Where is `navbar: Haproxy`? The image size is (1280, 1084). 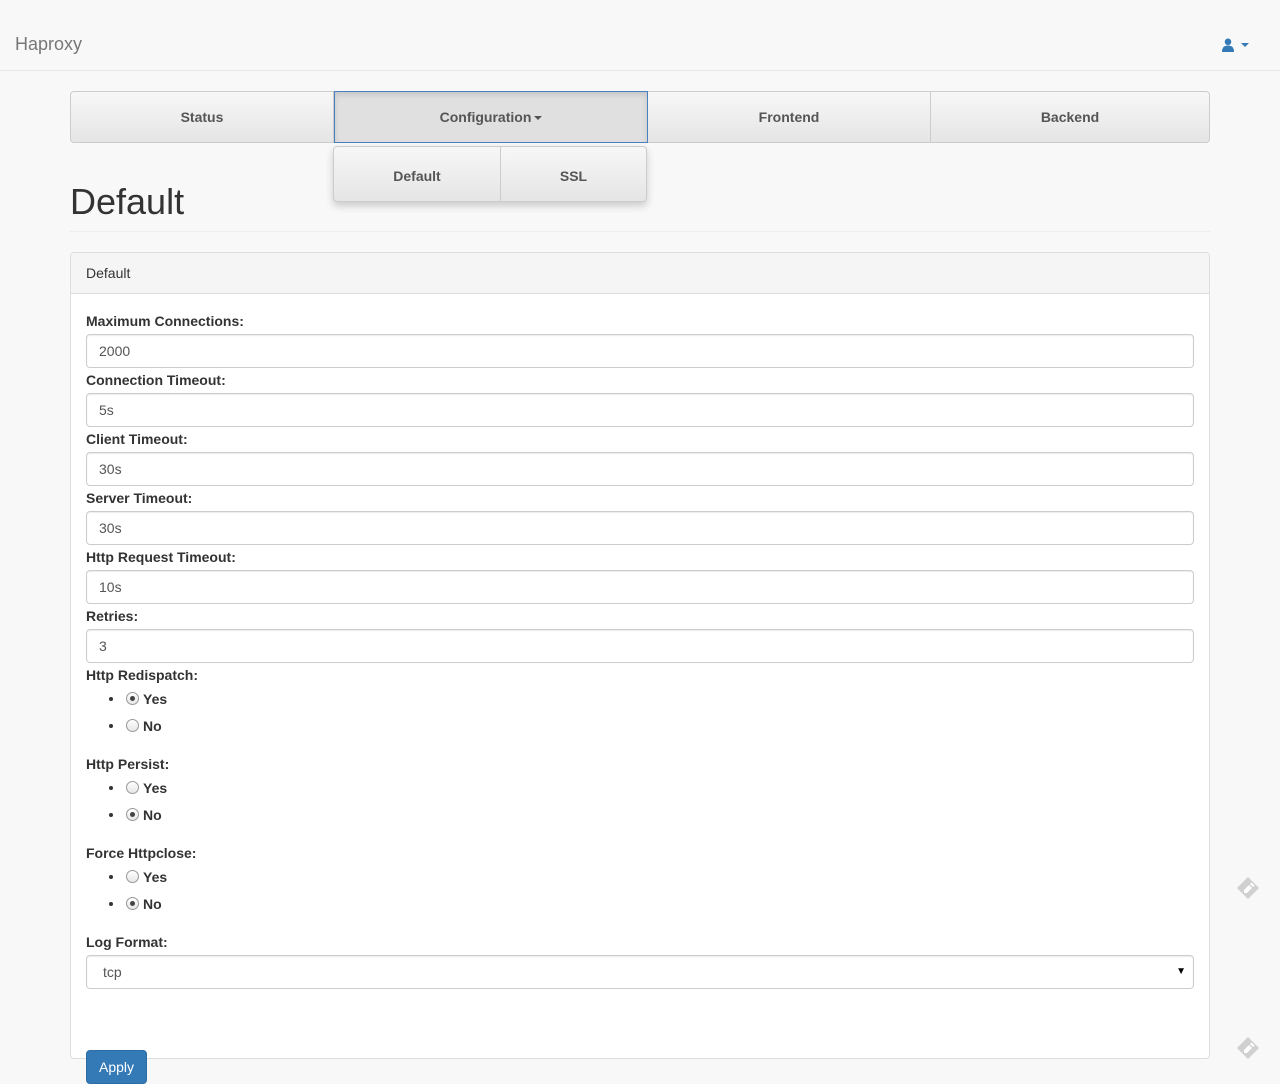
navbar: Haproxy is located at coordinates (640, 35).